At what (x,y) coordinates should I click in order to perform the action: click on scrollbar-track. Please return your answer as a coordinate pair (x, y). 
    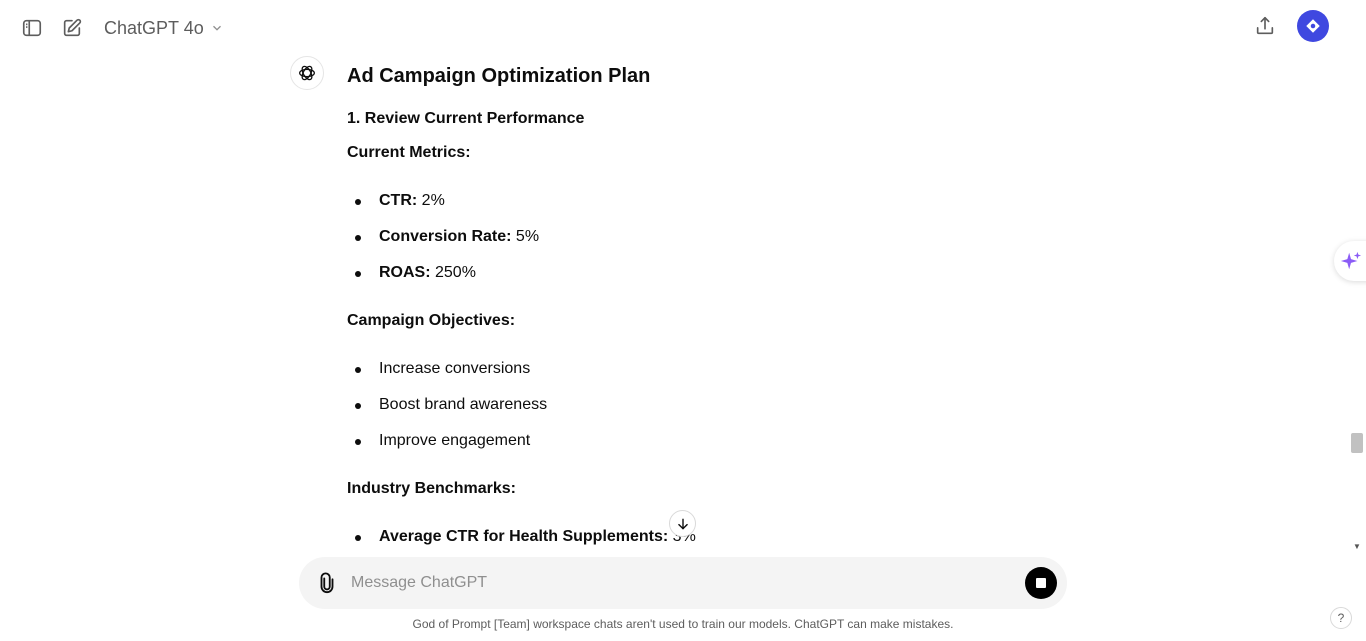
    Looking at the image, I should click on (1357, 306).